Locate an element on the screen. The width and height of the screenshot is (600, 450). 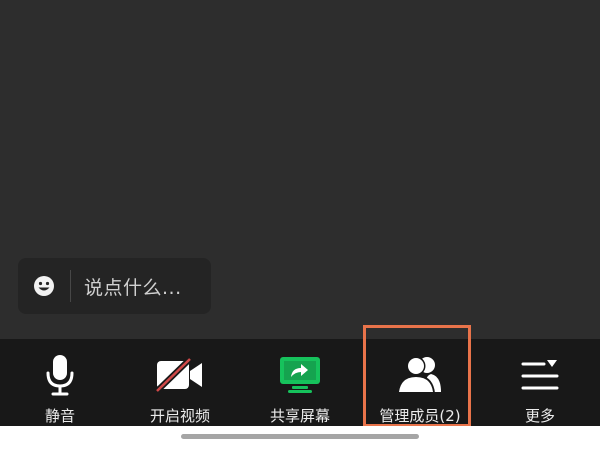
more-button: 更多 is located at coordinates (540, 382).